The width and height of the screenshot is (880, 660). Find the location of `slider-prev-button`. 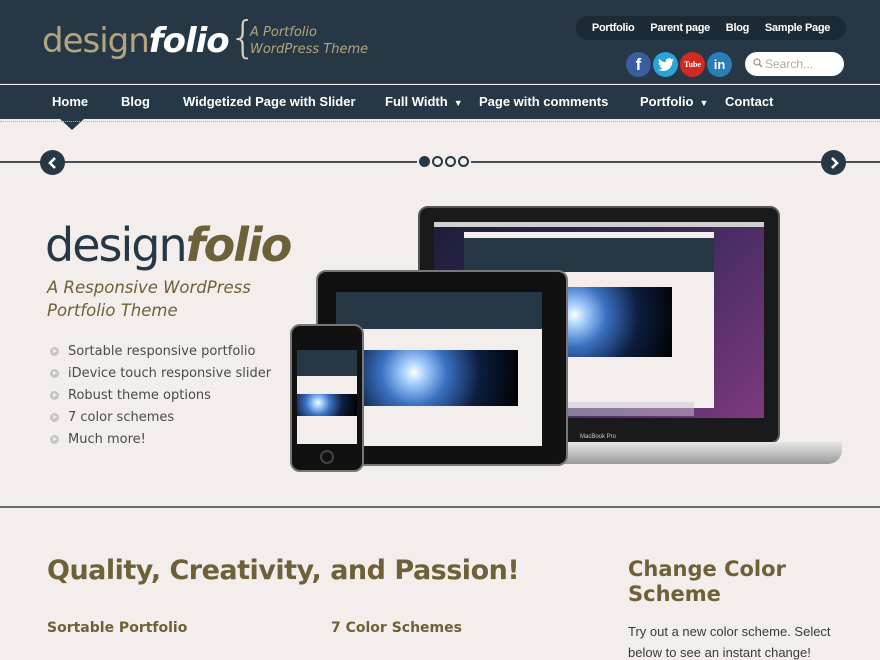

slider-prev-button is located at coordinates (52, 162).